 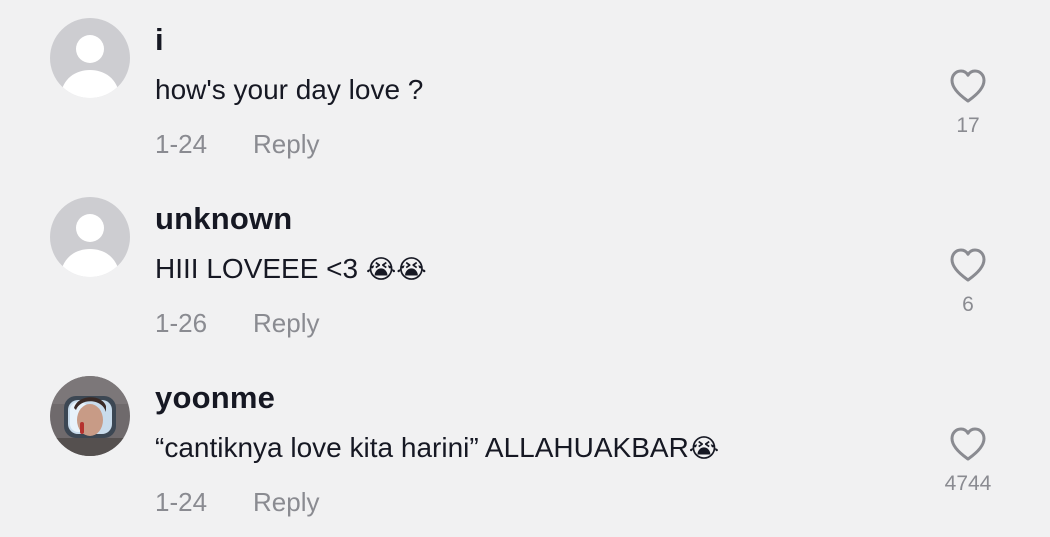 I want to click on comment-date: 1-26, so click(x=181, y=323).